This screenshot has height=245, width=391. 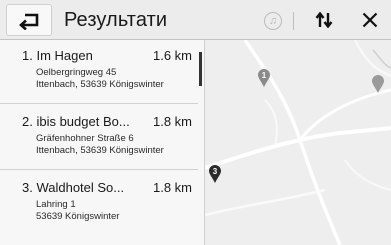 I want to click on header-divider, so click(x=293, y=21).